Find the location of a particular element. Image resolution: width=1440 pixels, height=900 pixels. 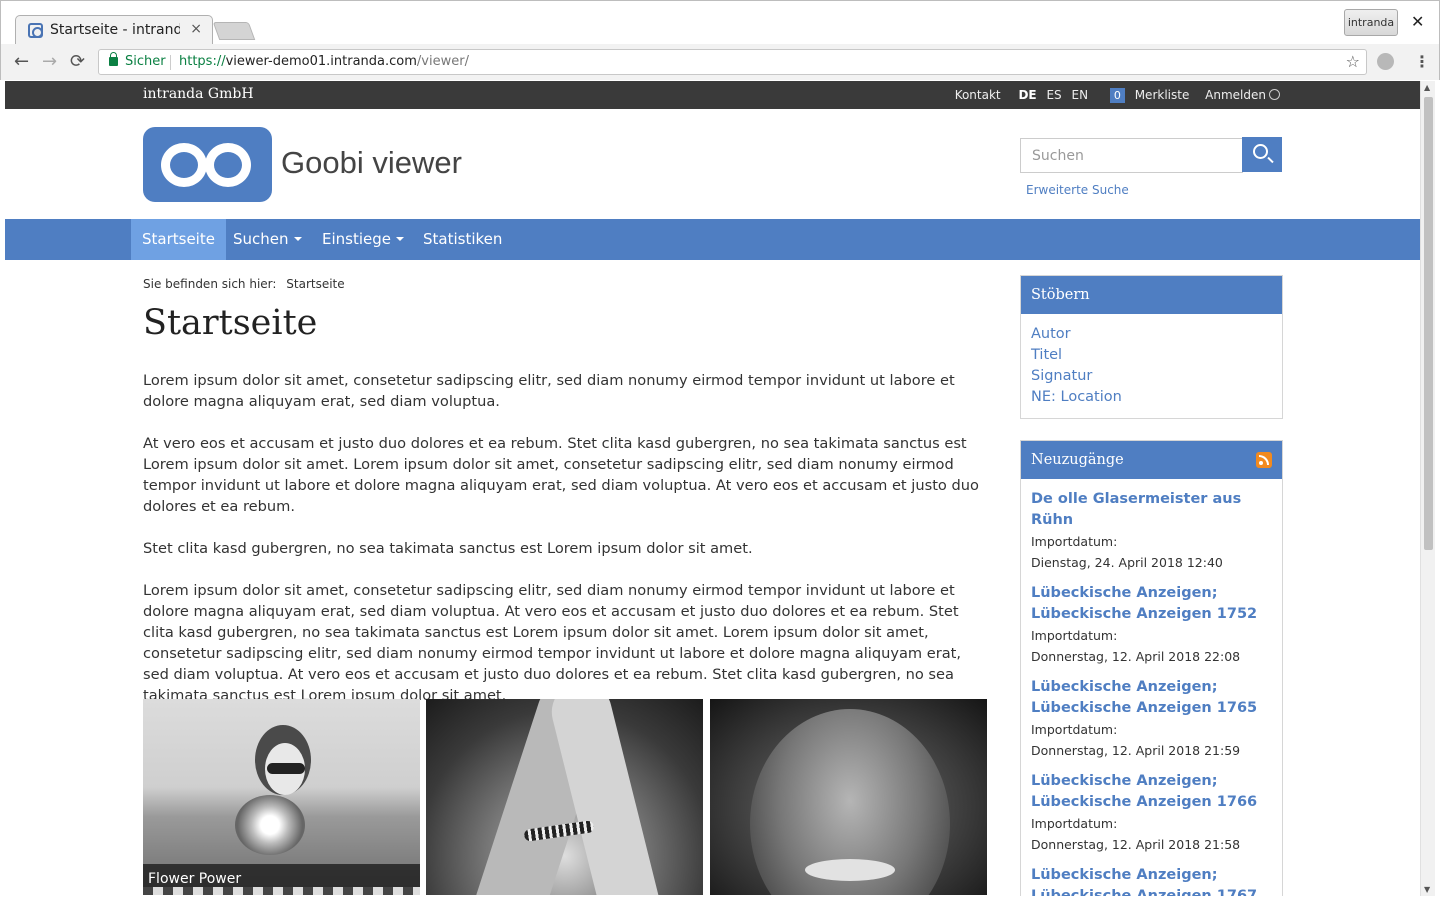

browse-link-location: NE: Location is located at coordinates (1151, 397).